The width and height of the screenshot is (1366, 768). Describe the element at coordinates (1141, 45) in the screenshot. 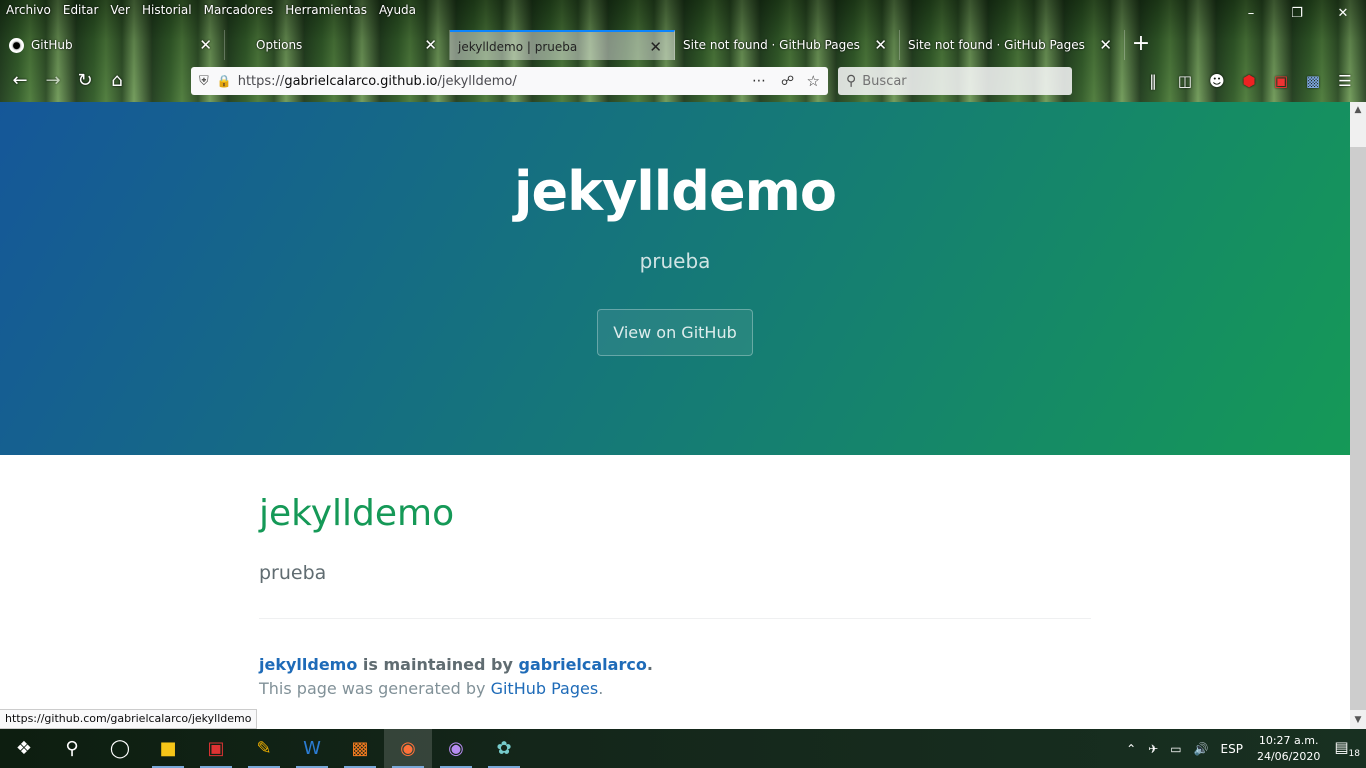

I see `new-tab-icon: +` at that location.